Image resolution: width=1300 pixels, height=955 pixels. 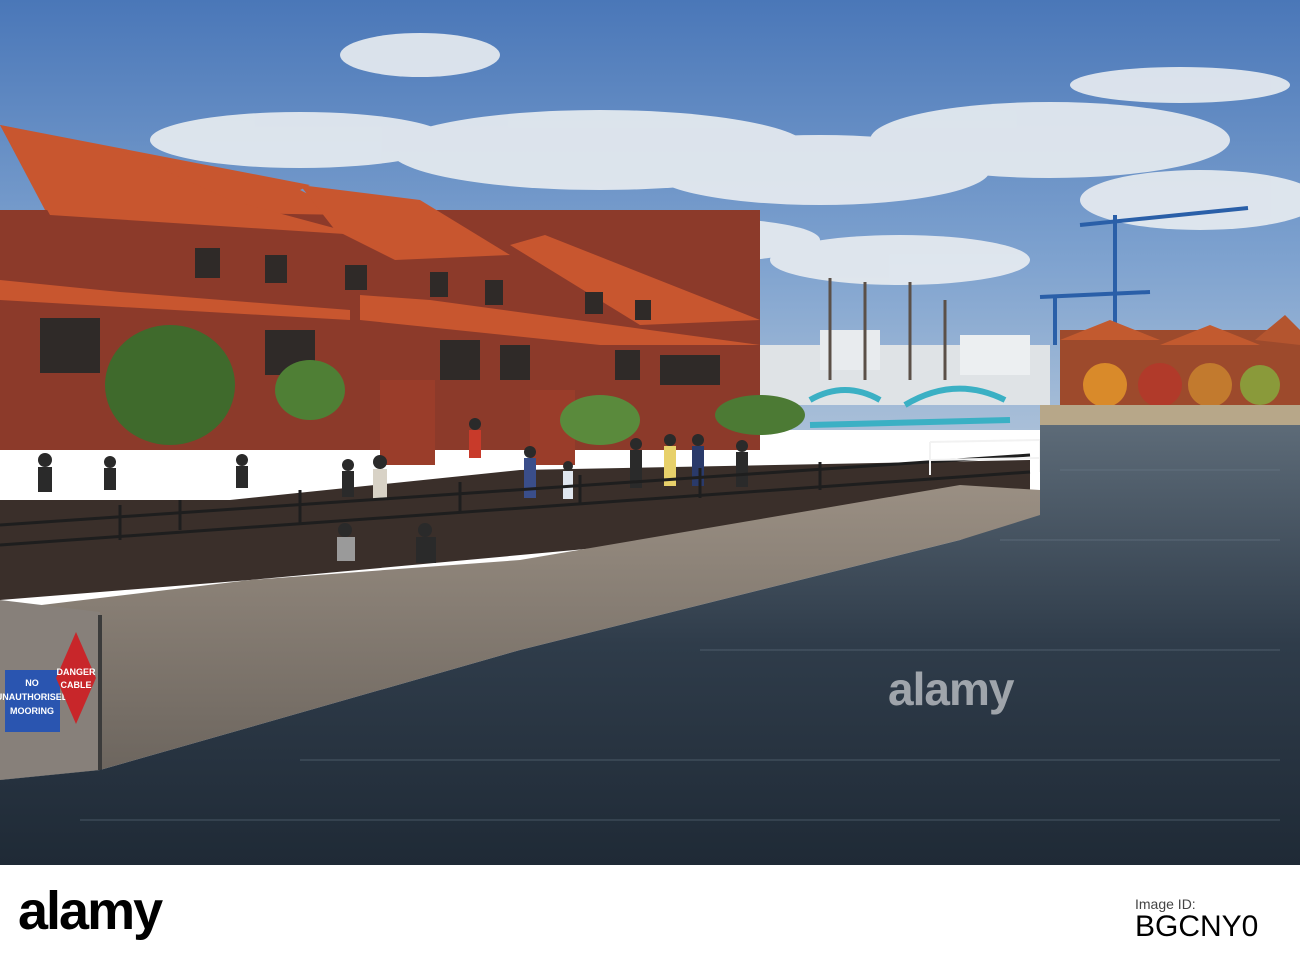 What do you see at coordinates (1197, 926) in the screenshot?
I see `image-id: BGCNY0` at bounding box center [1197, 926].